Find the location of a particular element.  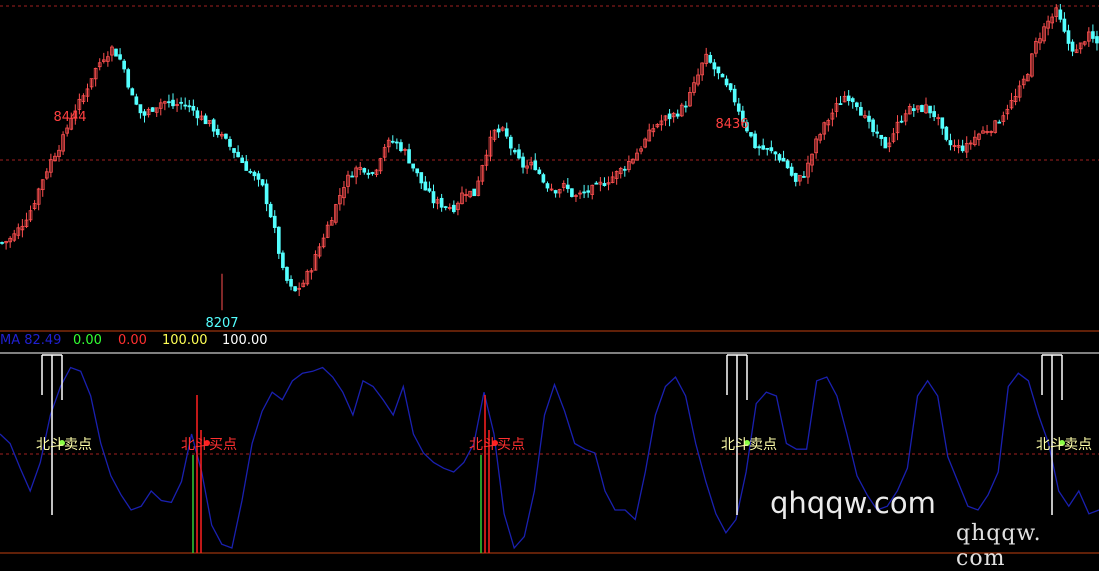

indicator-value-3: 100.00 is located at coordinates (185, 340).